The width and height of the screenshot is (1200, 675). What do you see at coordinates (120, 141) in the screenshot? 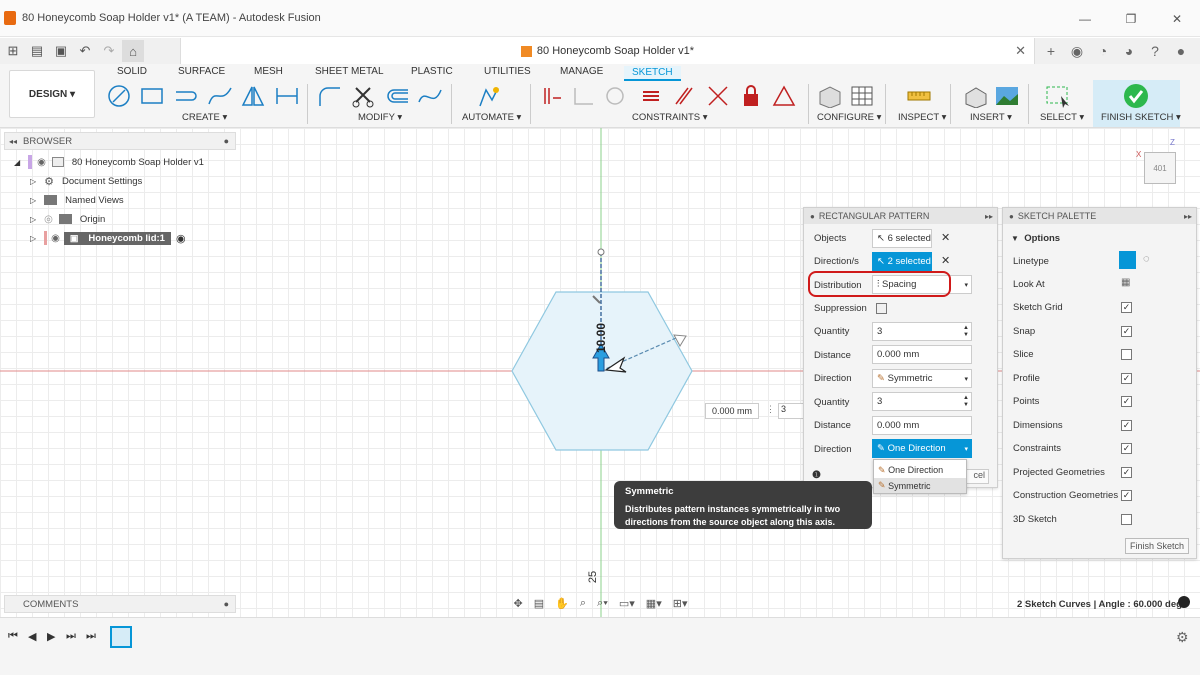
I see `browser-panel-header: ◂◂ BROWSER ●` at bounding box center [120, 141].